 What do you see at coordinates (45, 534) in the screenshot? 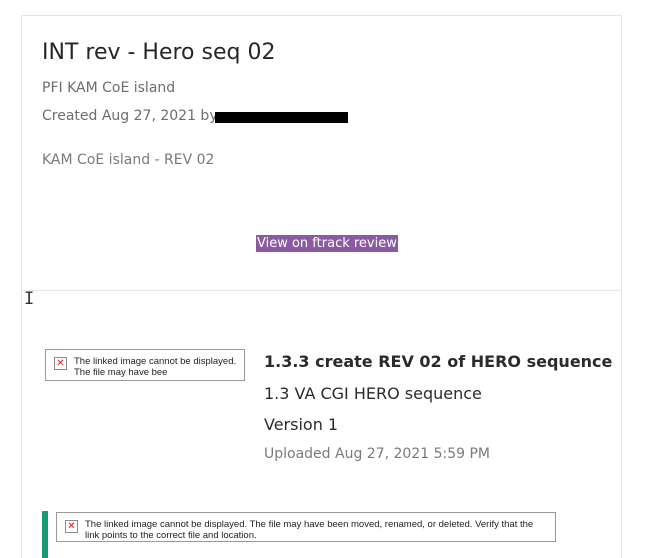
I see `accent-bar` at bounding box center [45, 534].